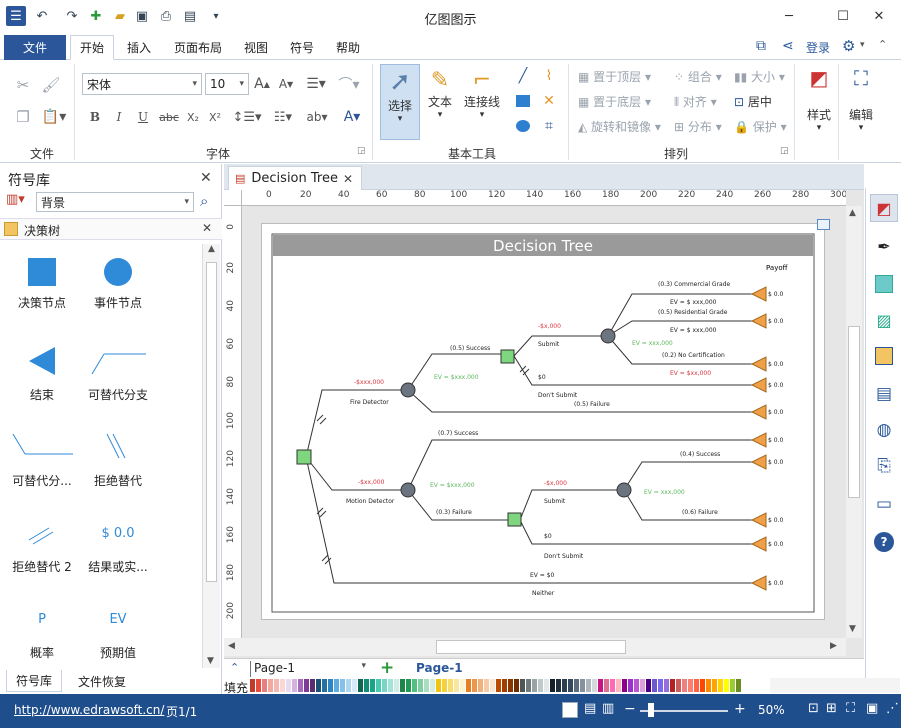  I want to click on settings-gear-icon: ⚙, so click(848, 46).